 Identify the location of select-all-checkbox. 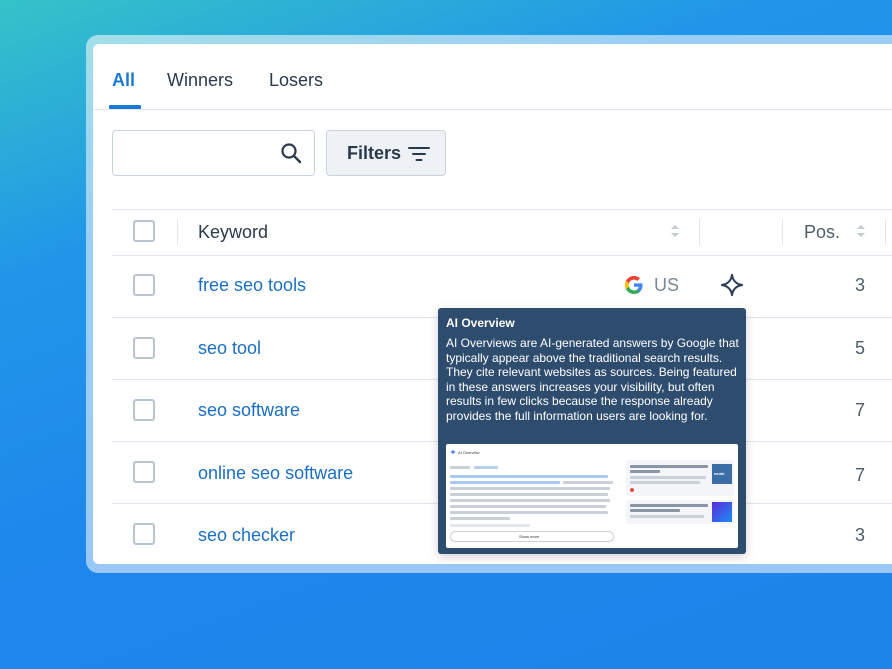
(144, 231).